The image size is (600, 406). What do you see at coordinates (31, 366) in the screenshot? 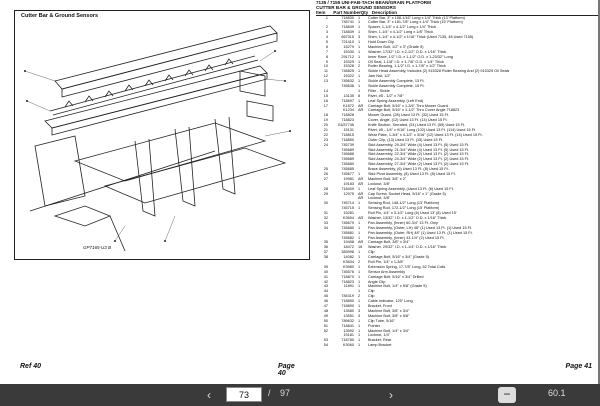
I see `ref-label: Ref 40` at bounding box center [31, 366].